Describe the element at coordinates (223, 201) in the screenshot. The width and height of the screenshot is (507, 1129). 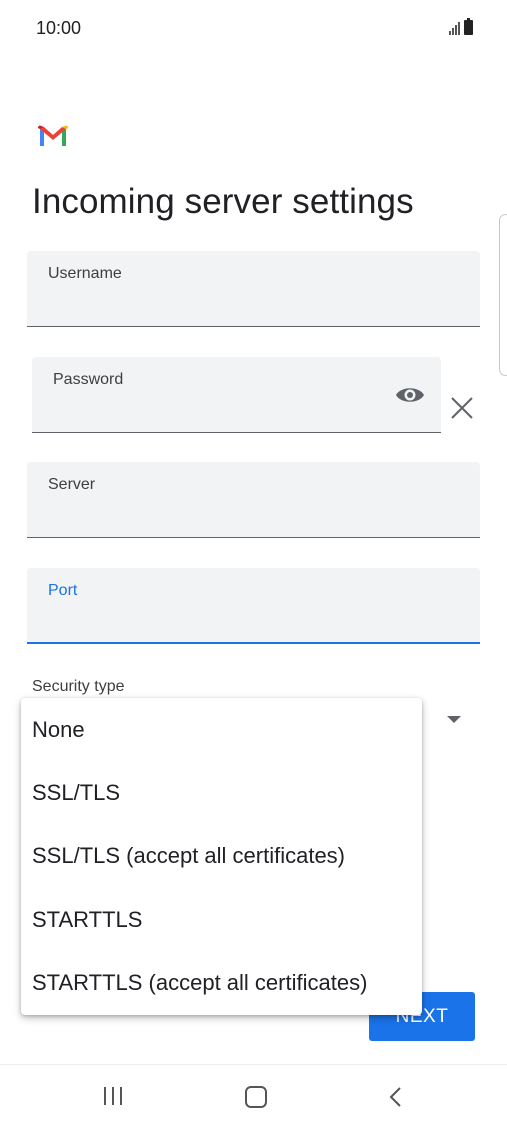
I see `page-title: Incoming server settings` at that location.